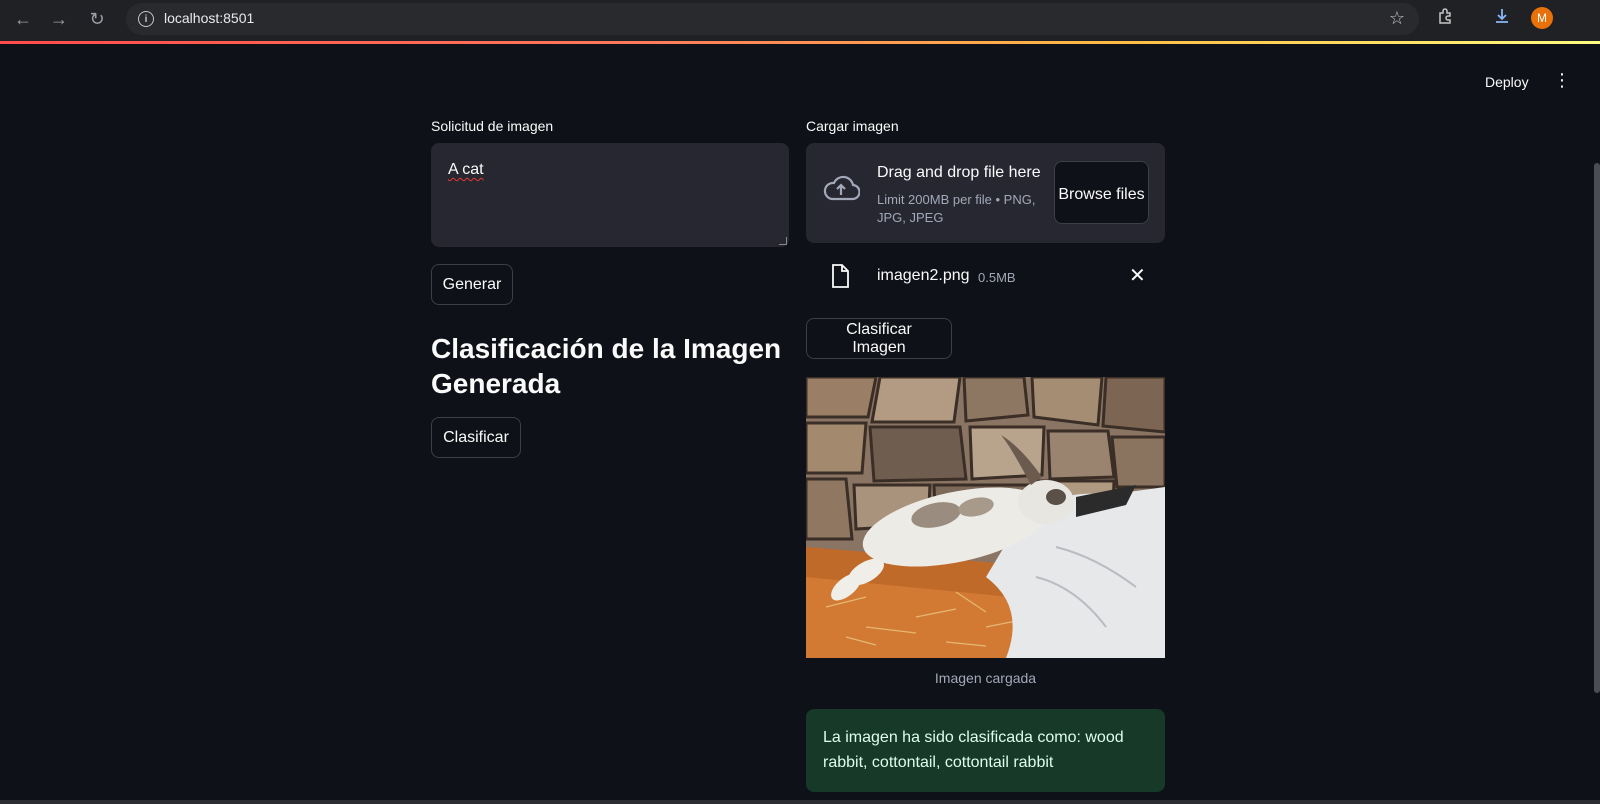 Image resolution: width=1600 pixels, height=804 pixels. What do you see at coordinates (606, 366) in the screenshot?
I see `classification-heading: Clasificación de la Imagen Generada` at bounding box center [606, 366].